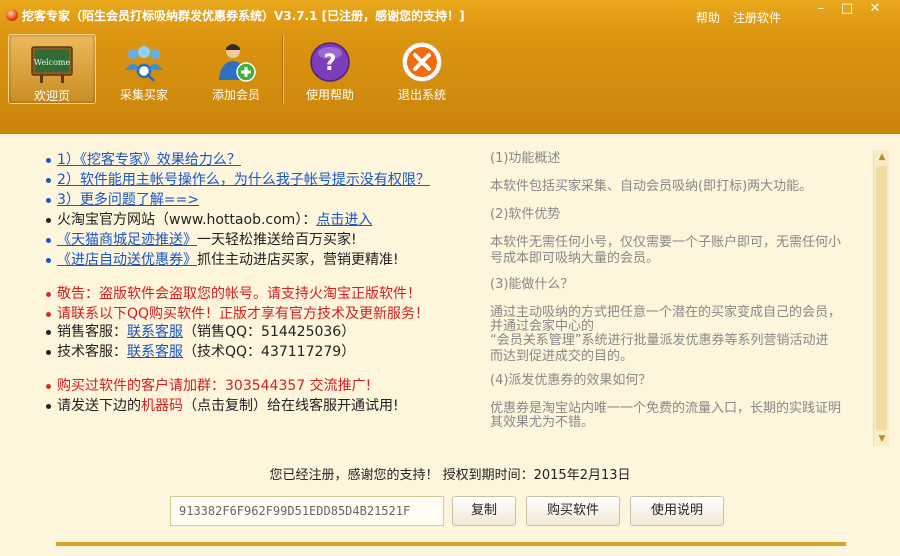  I want to click on list-item: 3）更多问题了解==>, so click(122, 200).